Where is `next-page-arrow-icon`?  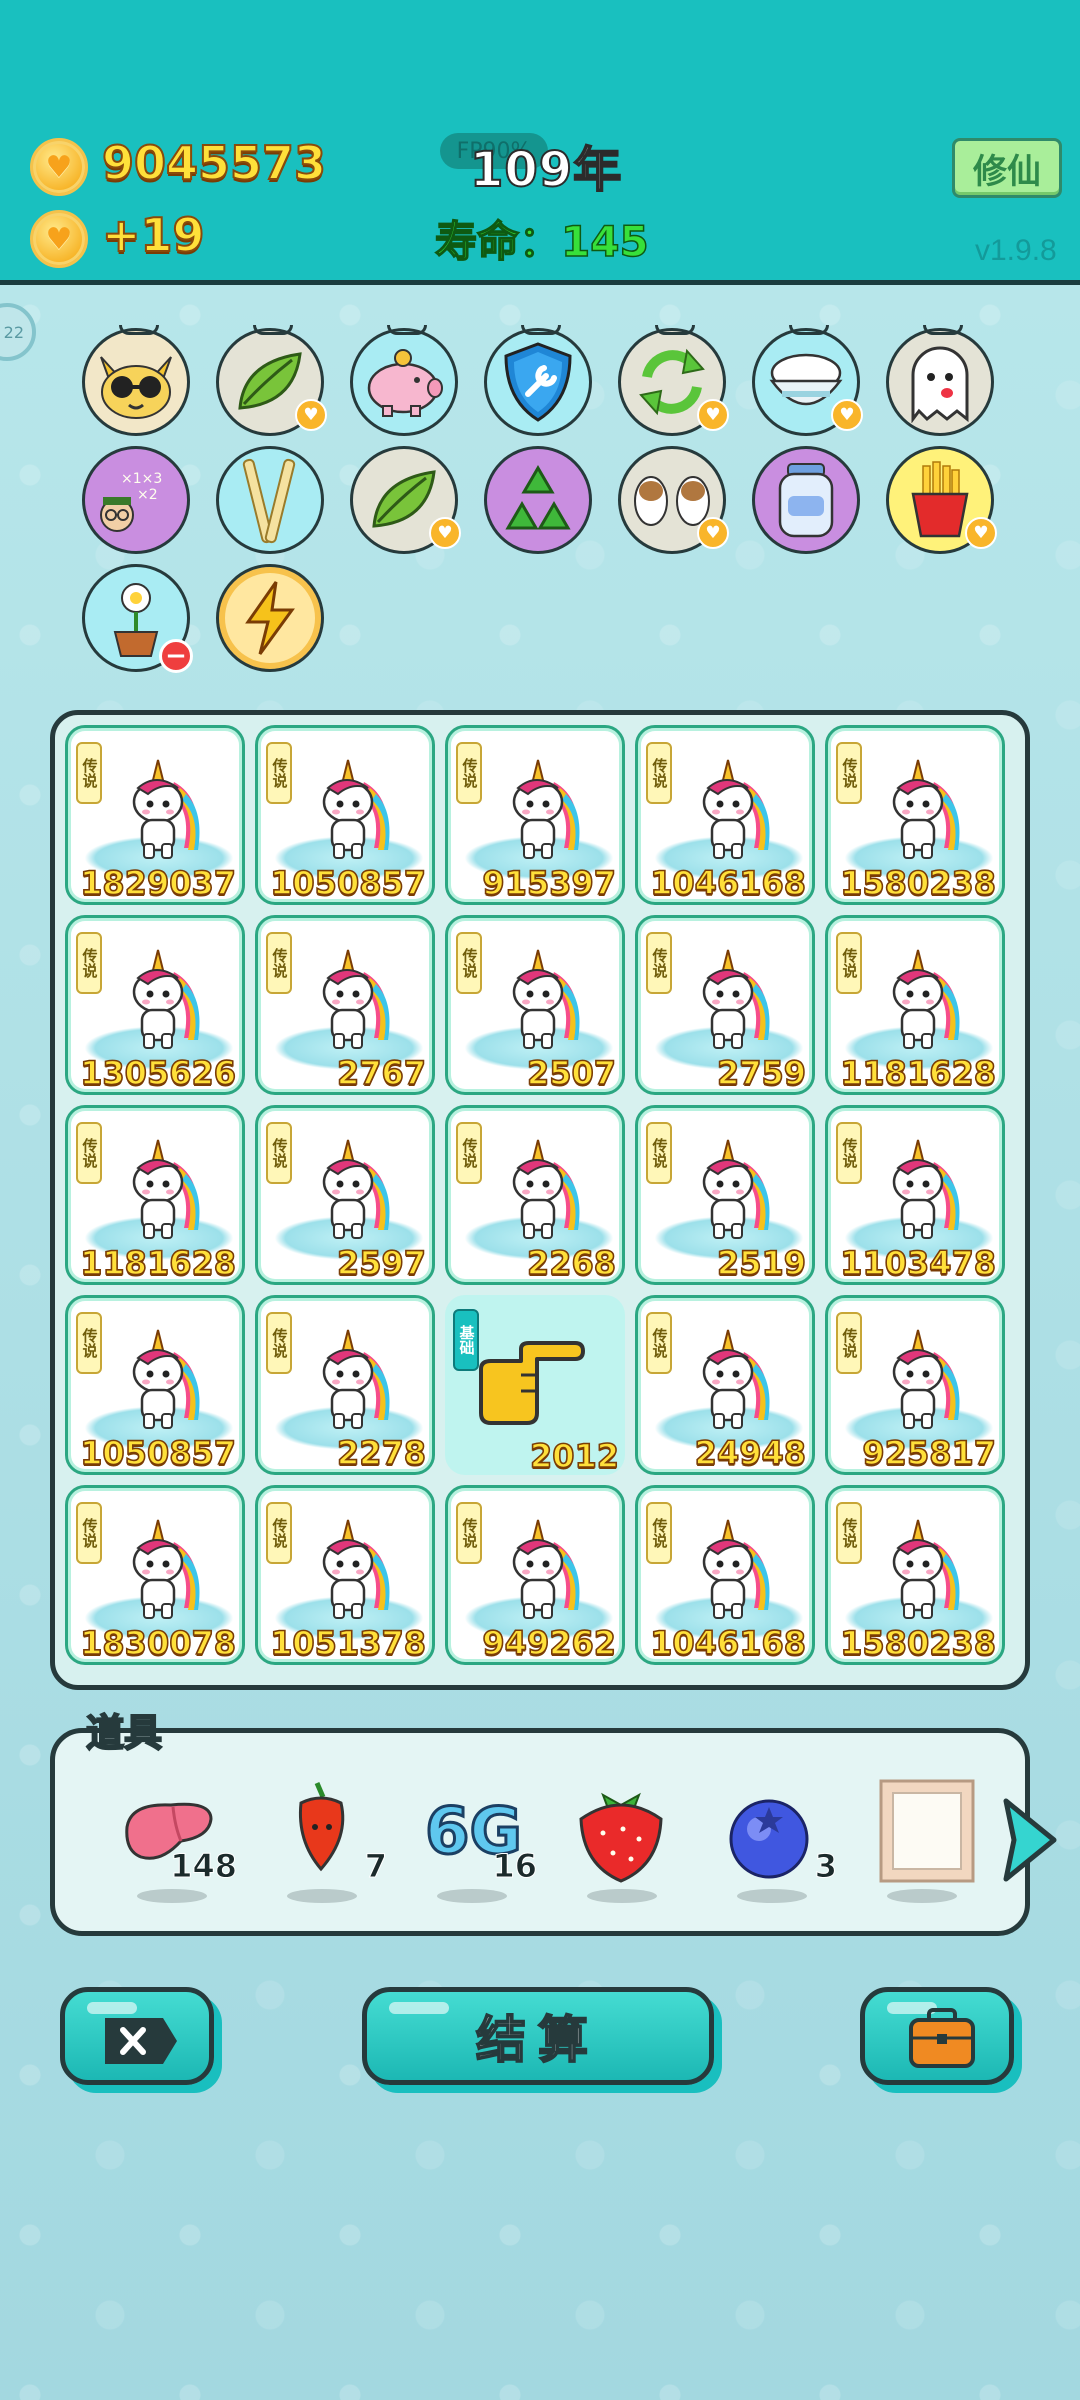 next-page-arrow-icon is located at coordinates (1030, 1840).